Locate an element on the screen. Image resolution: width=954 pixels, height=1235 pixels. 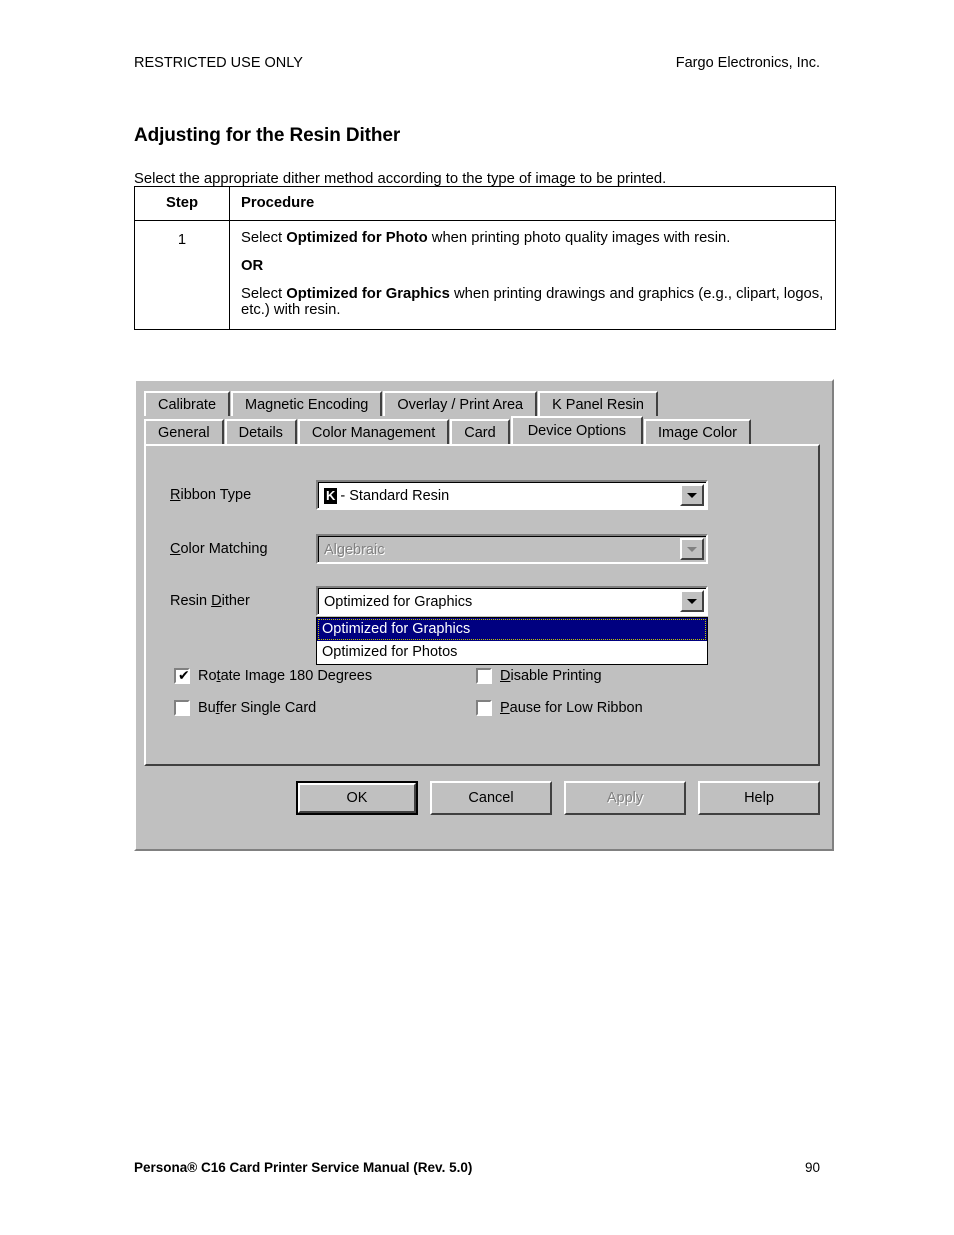
accel-char: P is located at coordinates (505, 708).